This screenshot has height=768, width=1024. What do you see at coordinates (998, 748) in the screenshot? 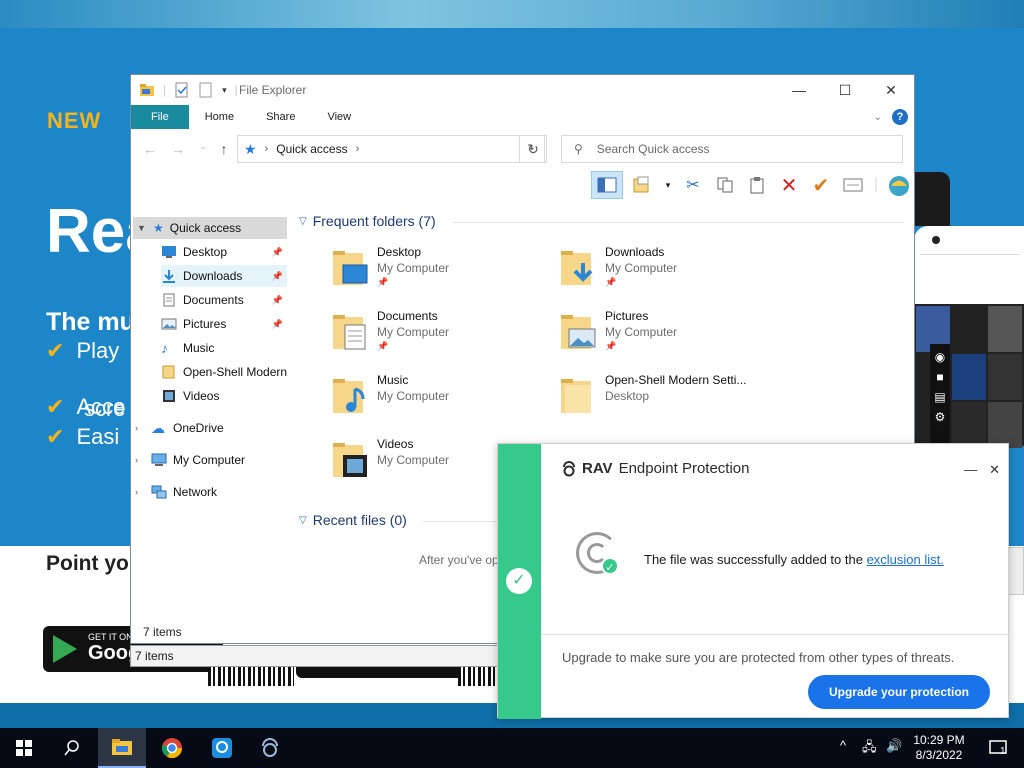
I see `notification-center-button: 1` at bounding box center [998, 748].